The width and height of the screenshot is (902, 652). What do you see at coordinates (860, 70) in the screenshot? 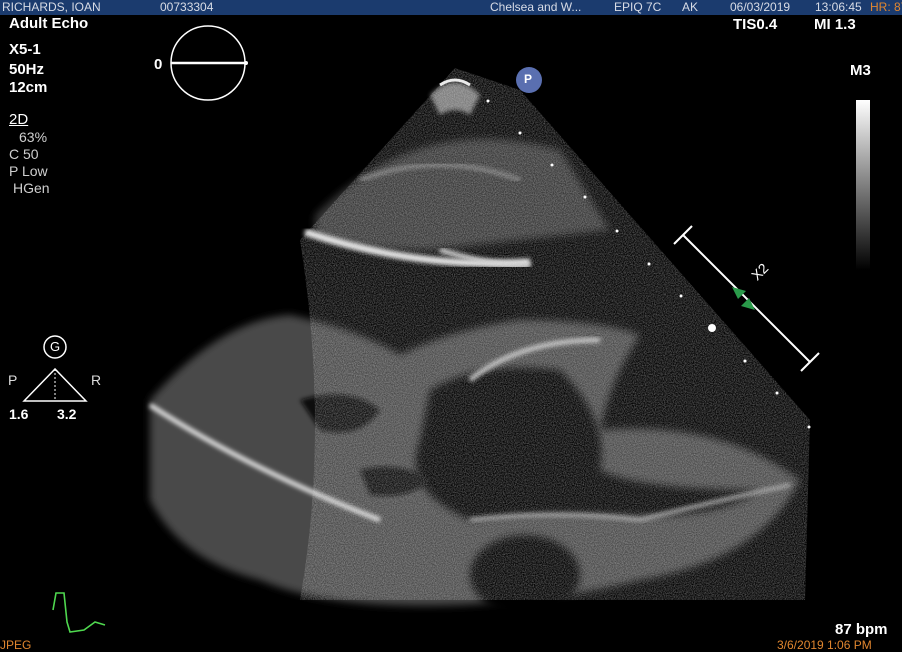
I see `map-label: M3` at bounding box center [860, 70].